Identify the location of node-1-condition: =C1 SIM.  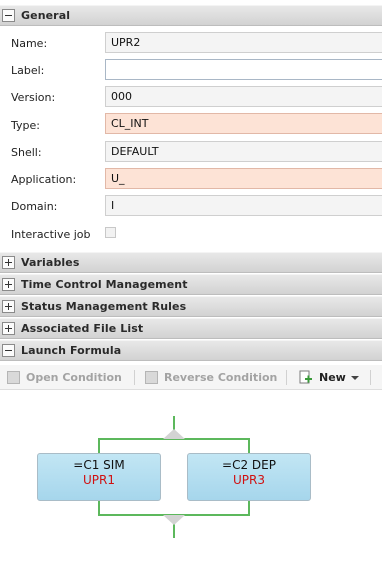
(99, 465).